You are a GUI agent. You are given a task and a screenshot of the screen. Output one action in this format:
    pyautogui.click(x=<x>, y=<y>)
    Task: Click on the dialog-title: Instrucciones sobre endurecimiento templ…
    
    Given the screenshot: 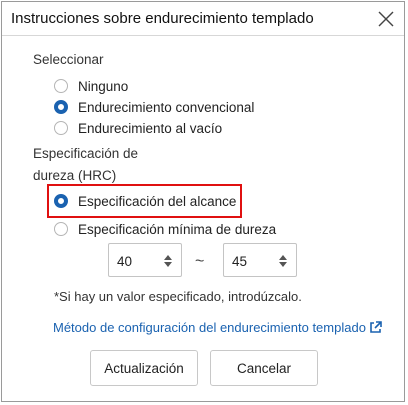 What is the action you would take?
    pyautogui.click(x=162, y=18)
    